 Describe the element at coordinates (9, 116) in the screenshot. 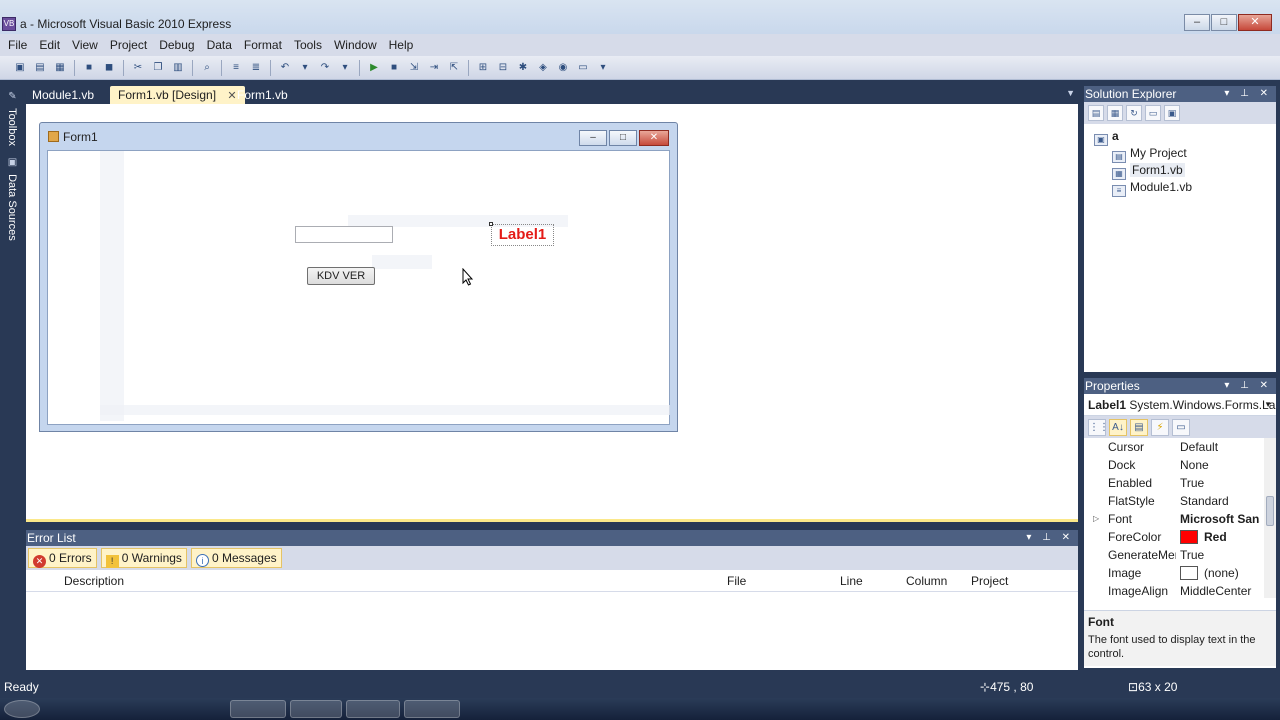

I see `toolbox-tab: ✎ Toolbox` at that location.